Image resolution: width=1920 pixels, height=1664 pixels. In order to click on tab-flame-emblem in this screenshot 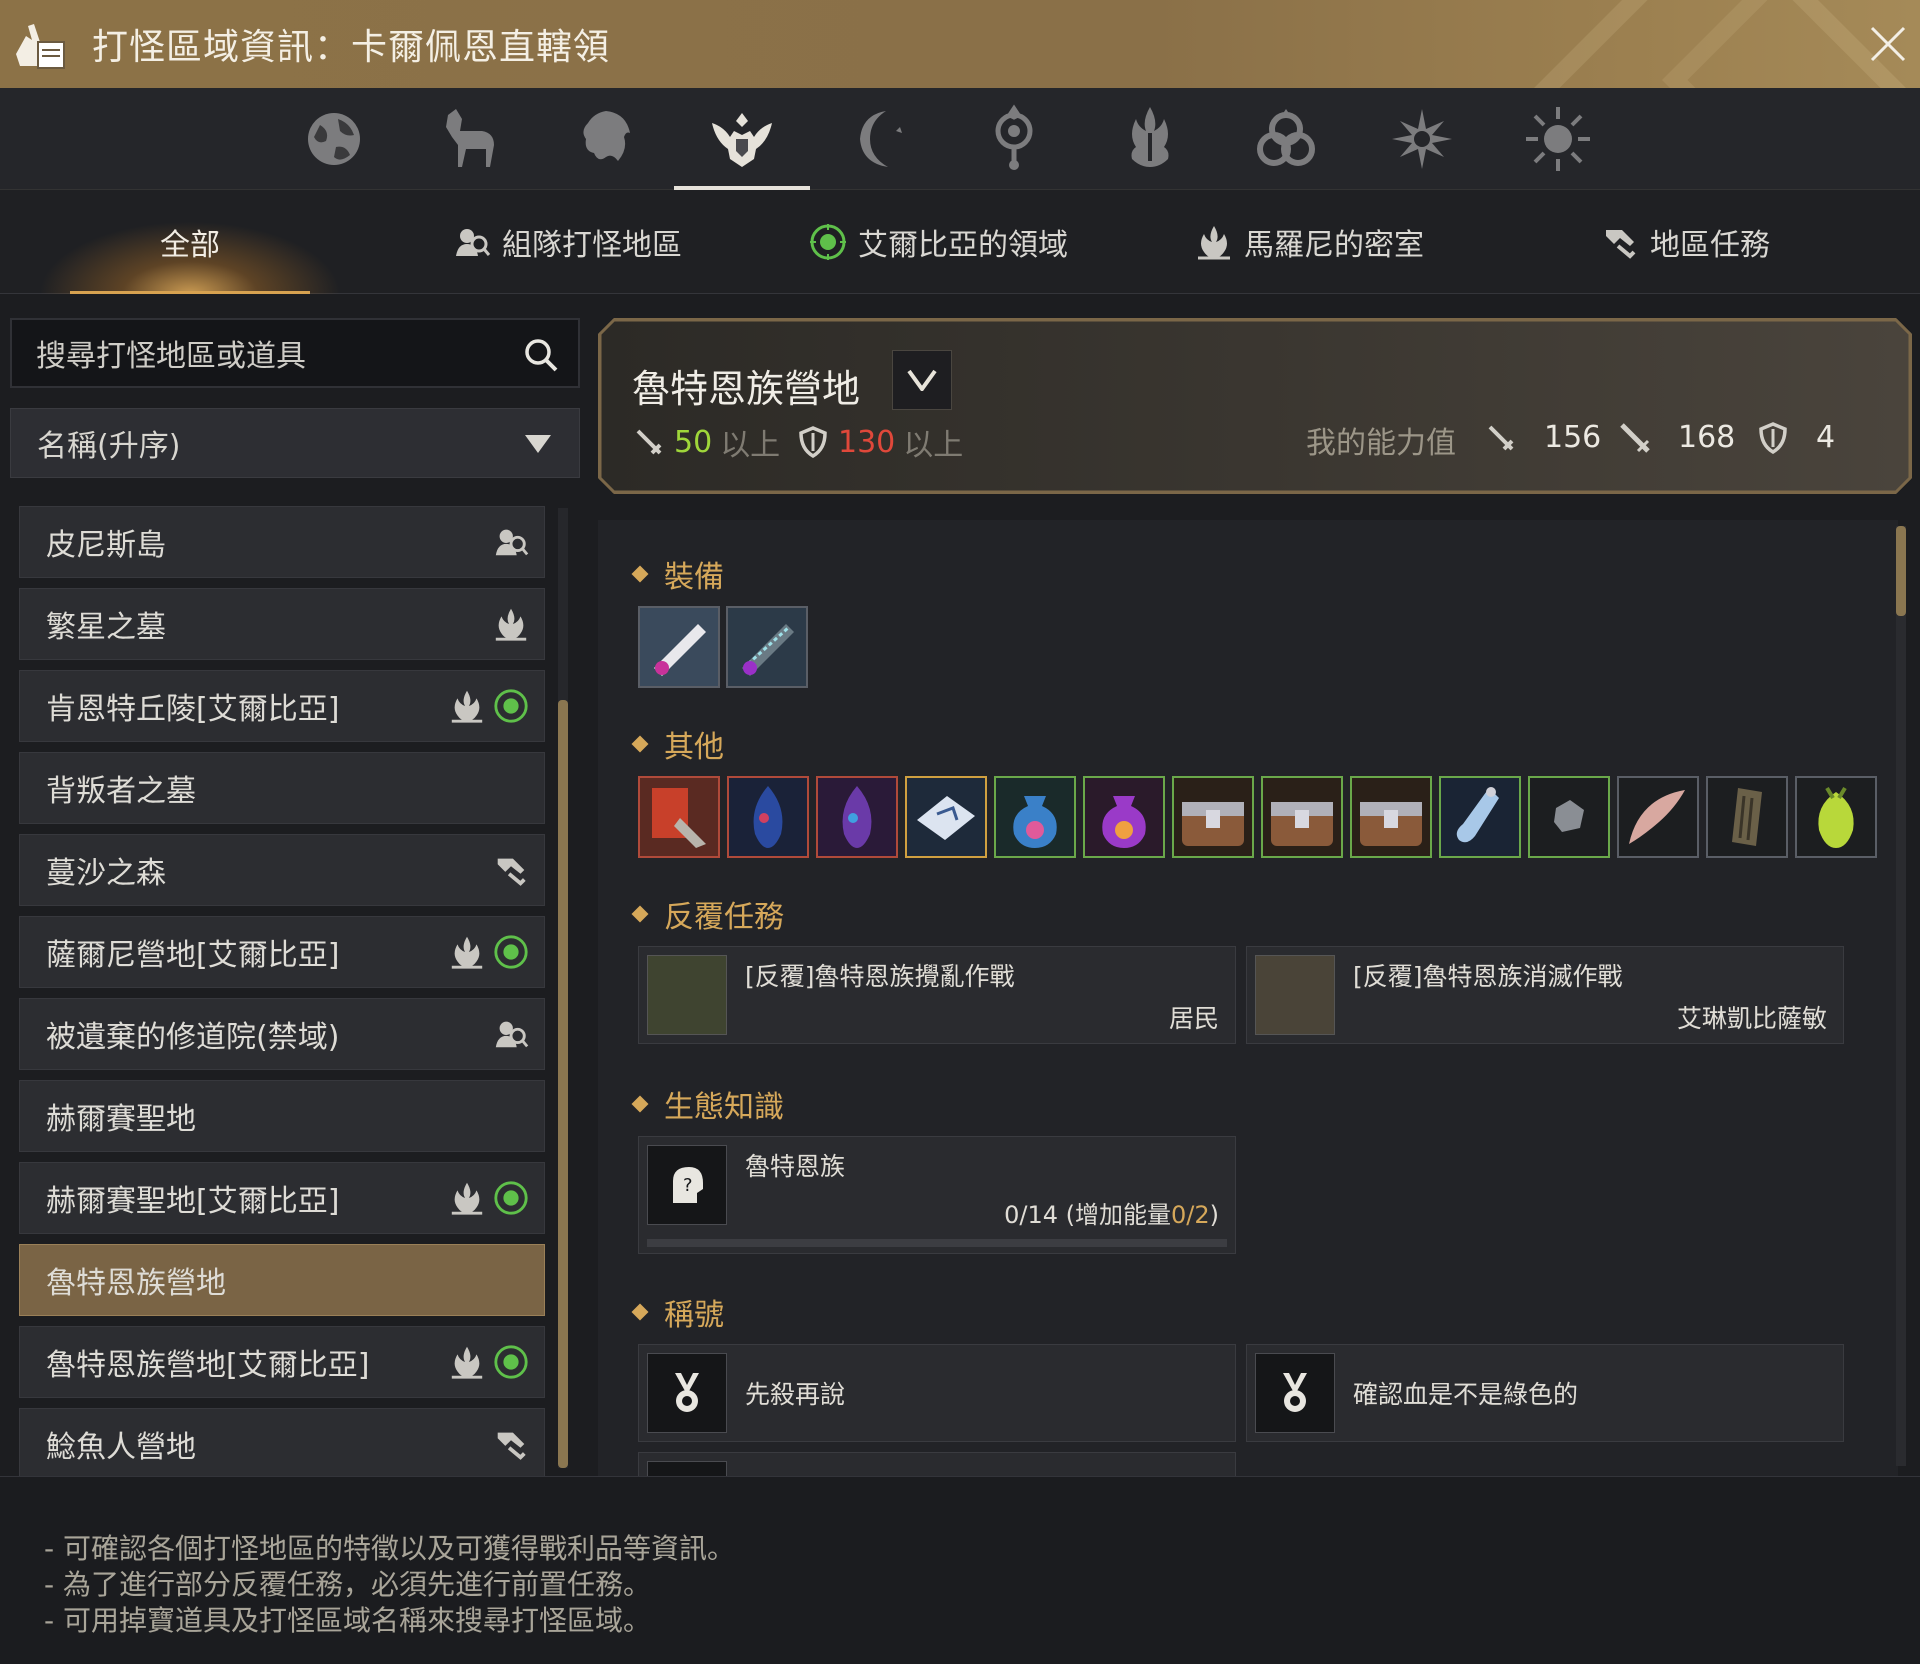, I will do `click(1150, 139)`.